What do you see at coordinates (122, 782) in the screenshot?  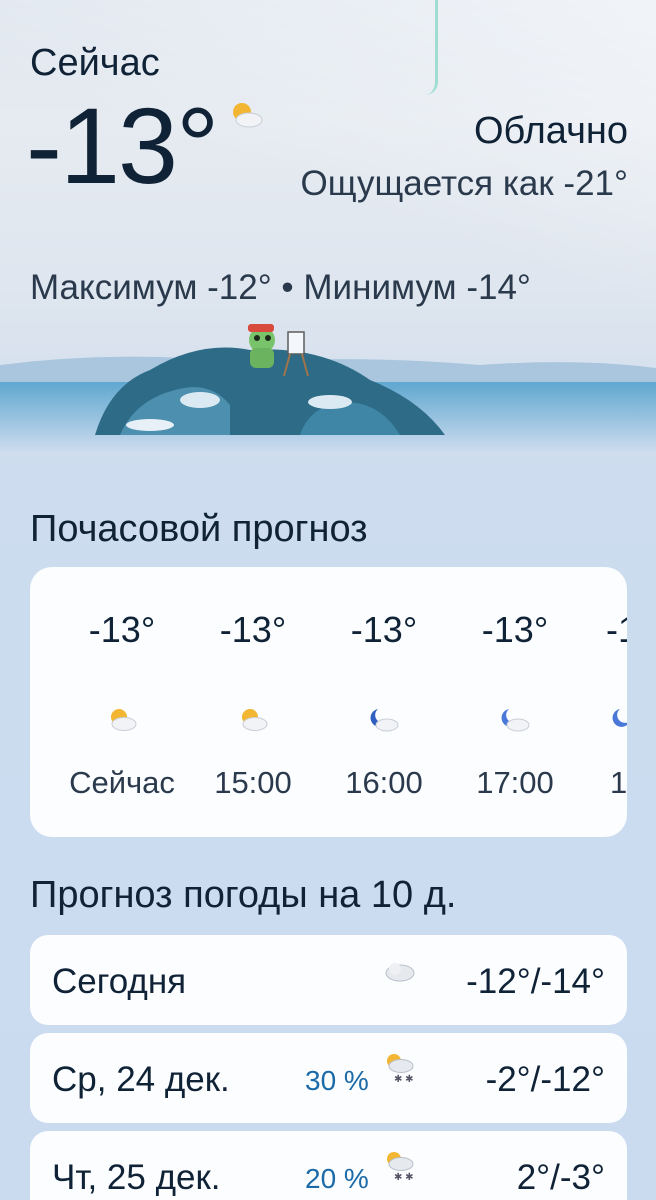 I see `hourly-time: Сейчас` at bounding box center [122, 782].